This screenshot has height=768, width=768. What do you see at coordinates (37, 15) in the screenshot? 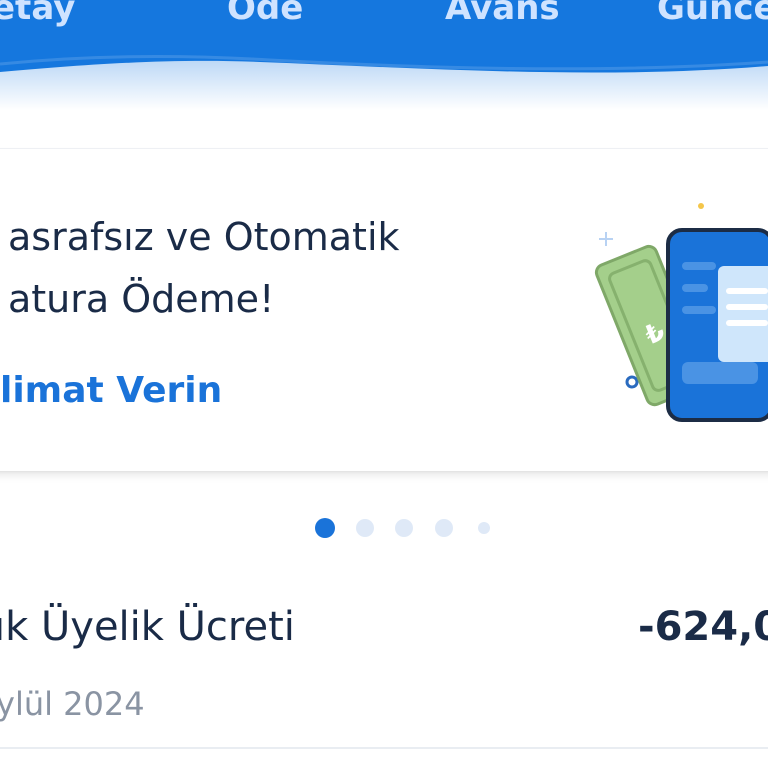
I see `tab-detay: etay` at bounding box center [37, 15].